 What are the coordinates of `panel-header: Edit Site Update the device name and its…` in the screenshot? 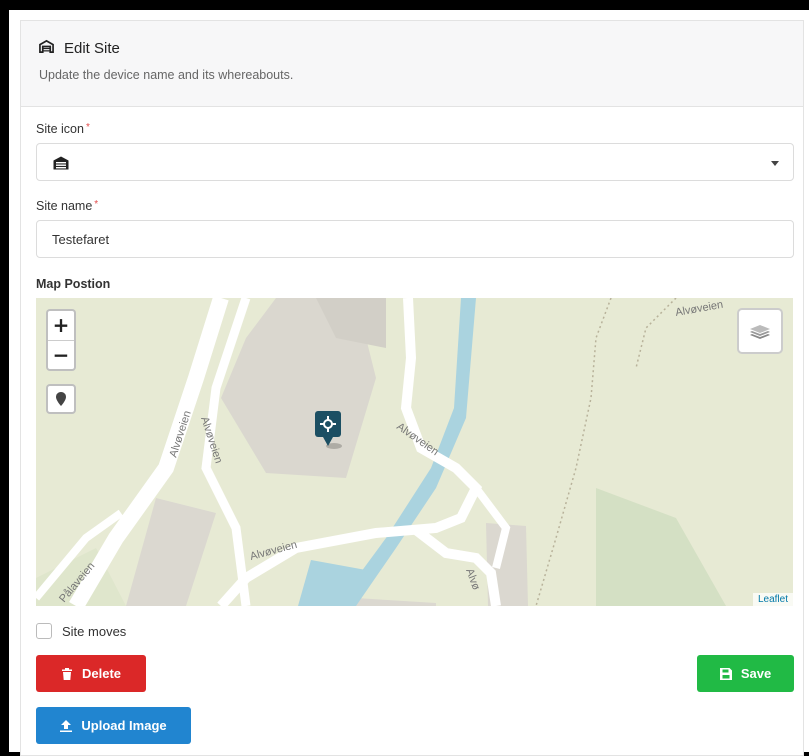 It's located at (412, 64).